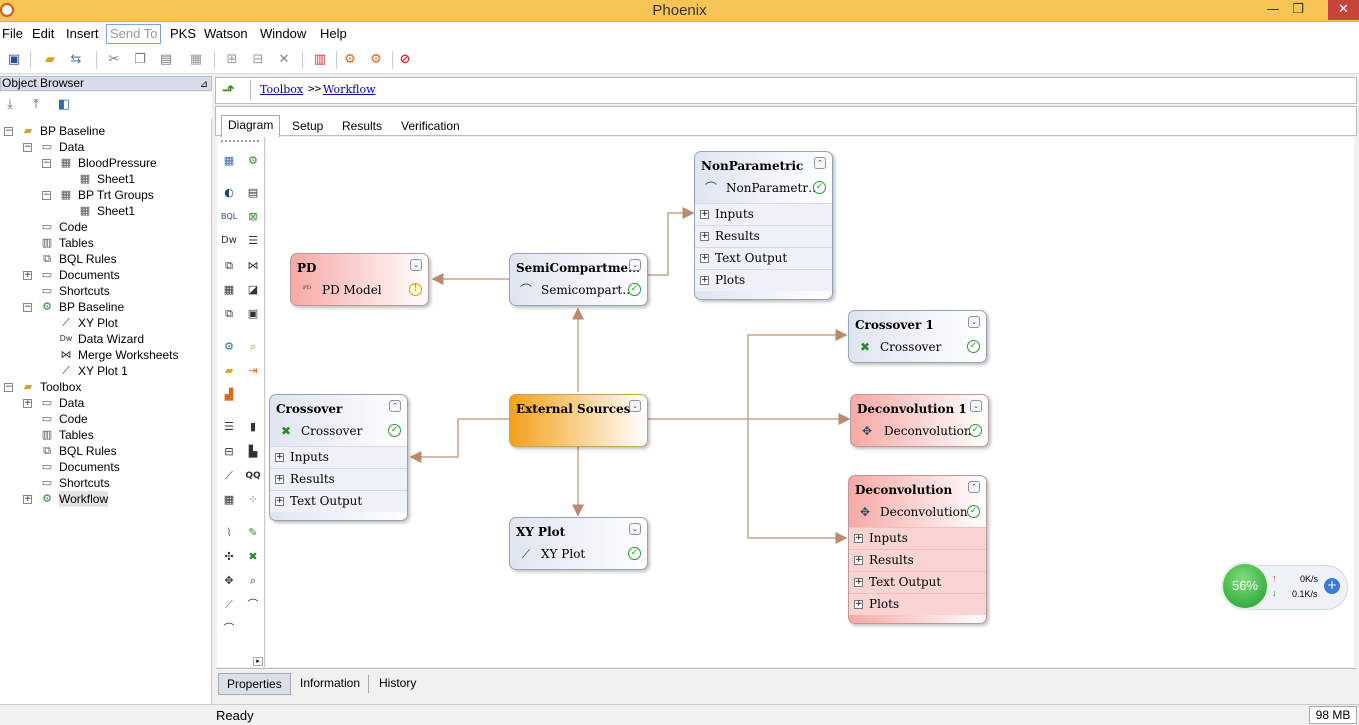 This screenshot has height=725, width=1359. What do you see at coordinates (12, 33) in the screenshot?
I see `menu-file: File` at bounding box center [12, 33].